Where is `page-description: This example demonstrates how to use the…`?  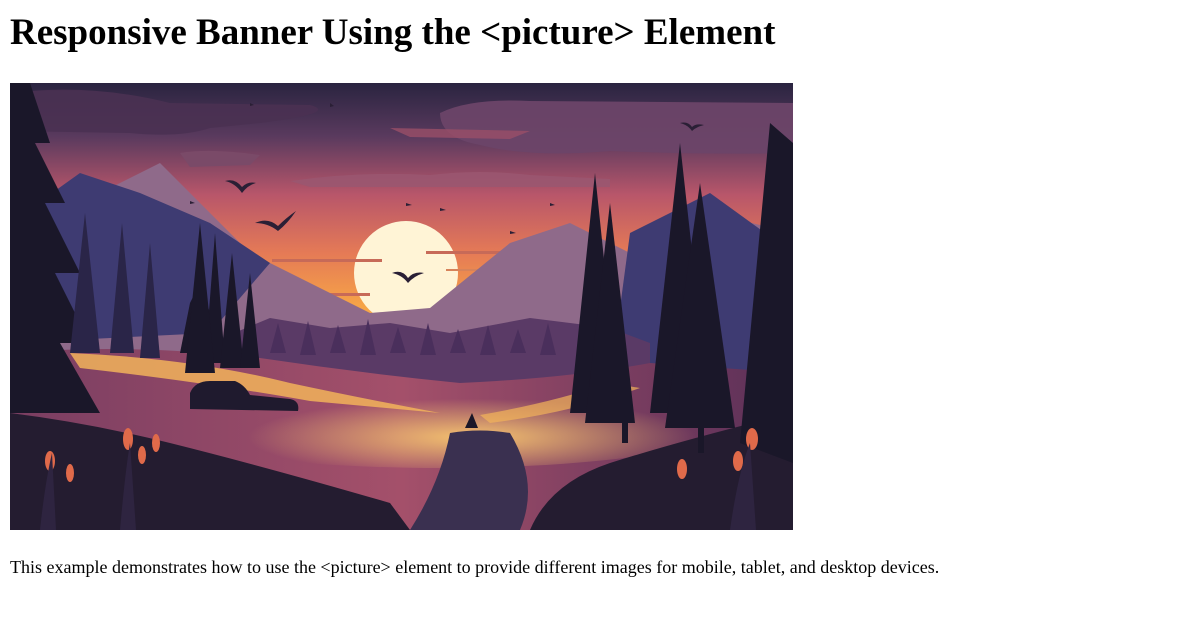 page-description: This example demonstrates how to use the… is located at coordinates (475, 567).